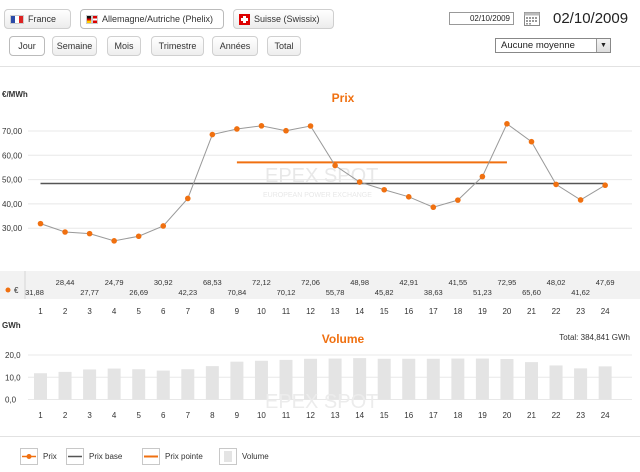 The width and height of the screenshot is (640, 472). Describe the element at coordinates (12, 228) in the screenshot. I see `price-y-tick-label: 30,00` at that location.